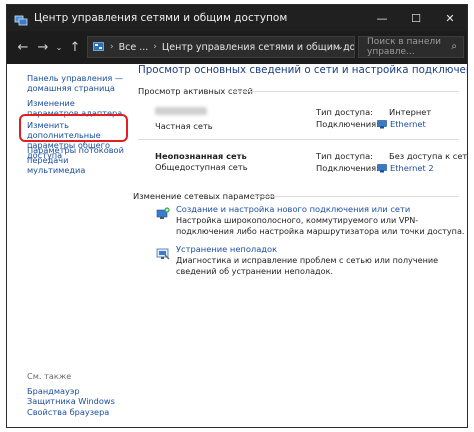 This screenshot has width=474, height=432. I want to click on highlight-frame, so click(73, 128).